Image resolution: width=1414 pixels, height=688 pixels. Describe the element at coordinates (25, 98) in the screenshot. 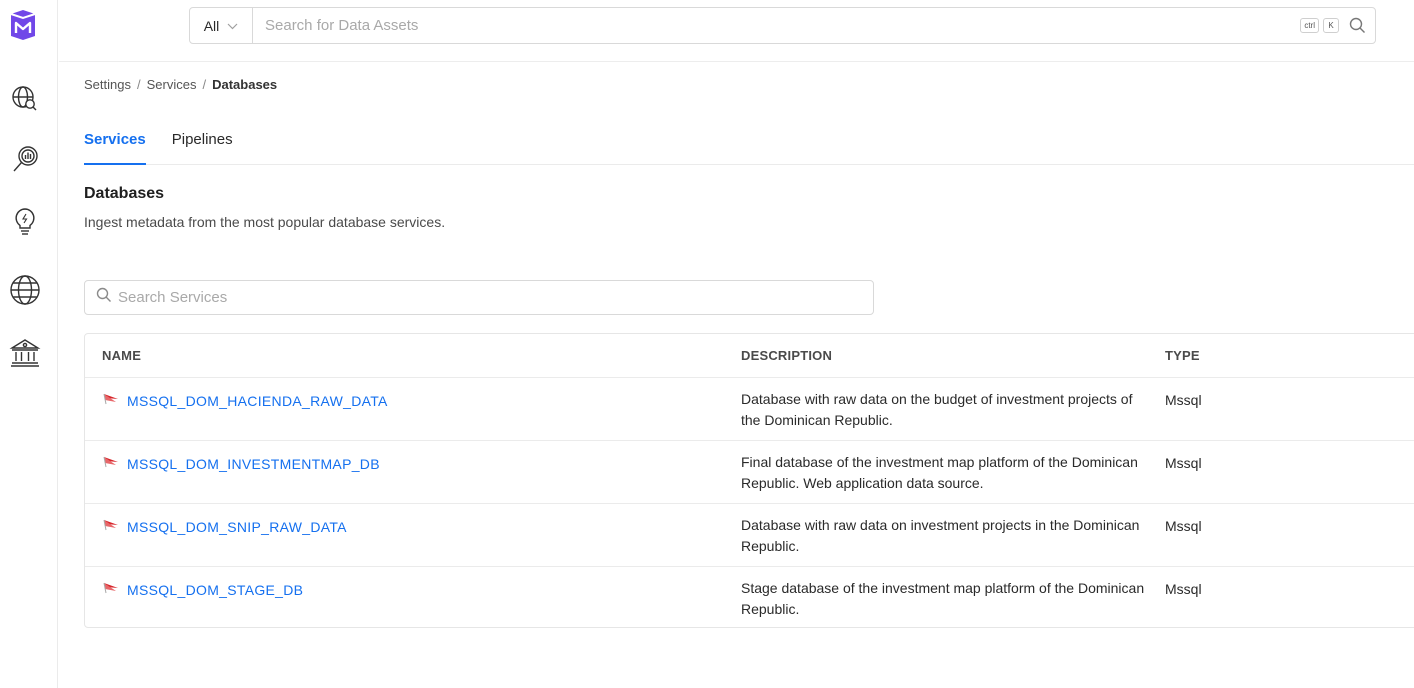

I see `explore-icon` at that location.